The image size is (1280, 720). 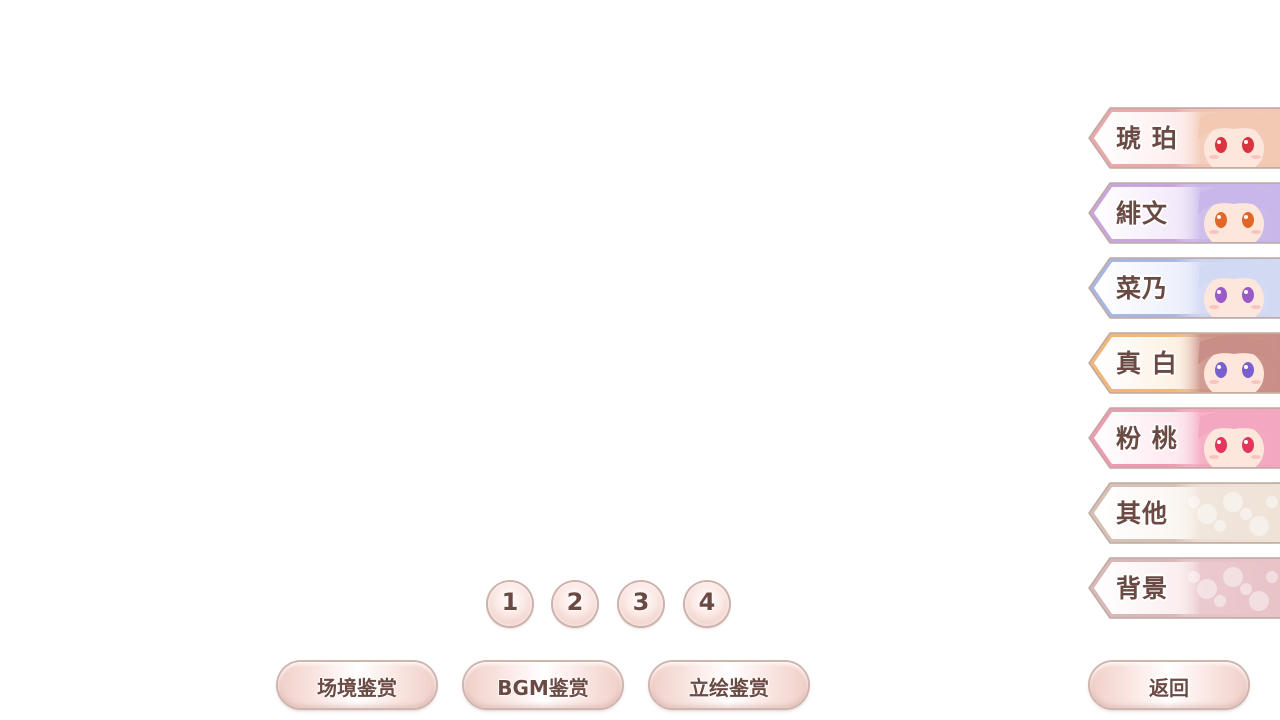 I want to click on back-button-label: 返回, so click(x=1169, y=688).